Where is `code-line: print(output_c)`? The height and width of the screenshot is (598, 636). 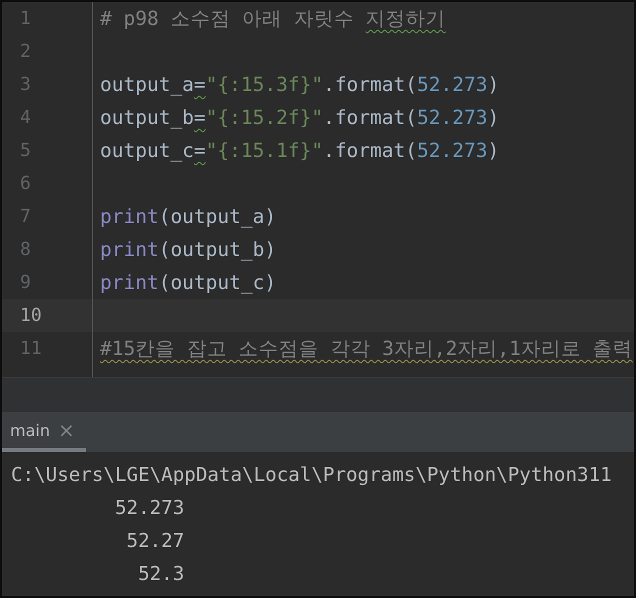
code-line: print(output_c) is located at coordinates (188, 282).